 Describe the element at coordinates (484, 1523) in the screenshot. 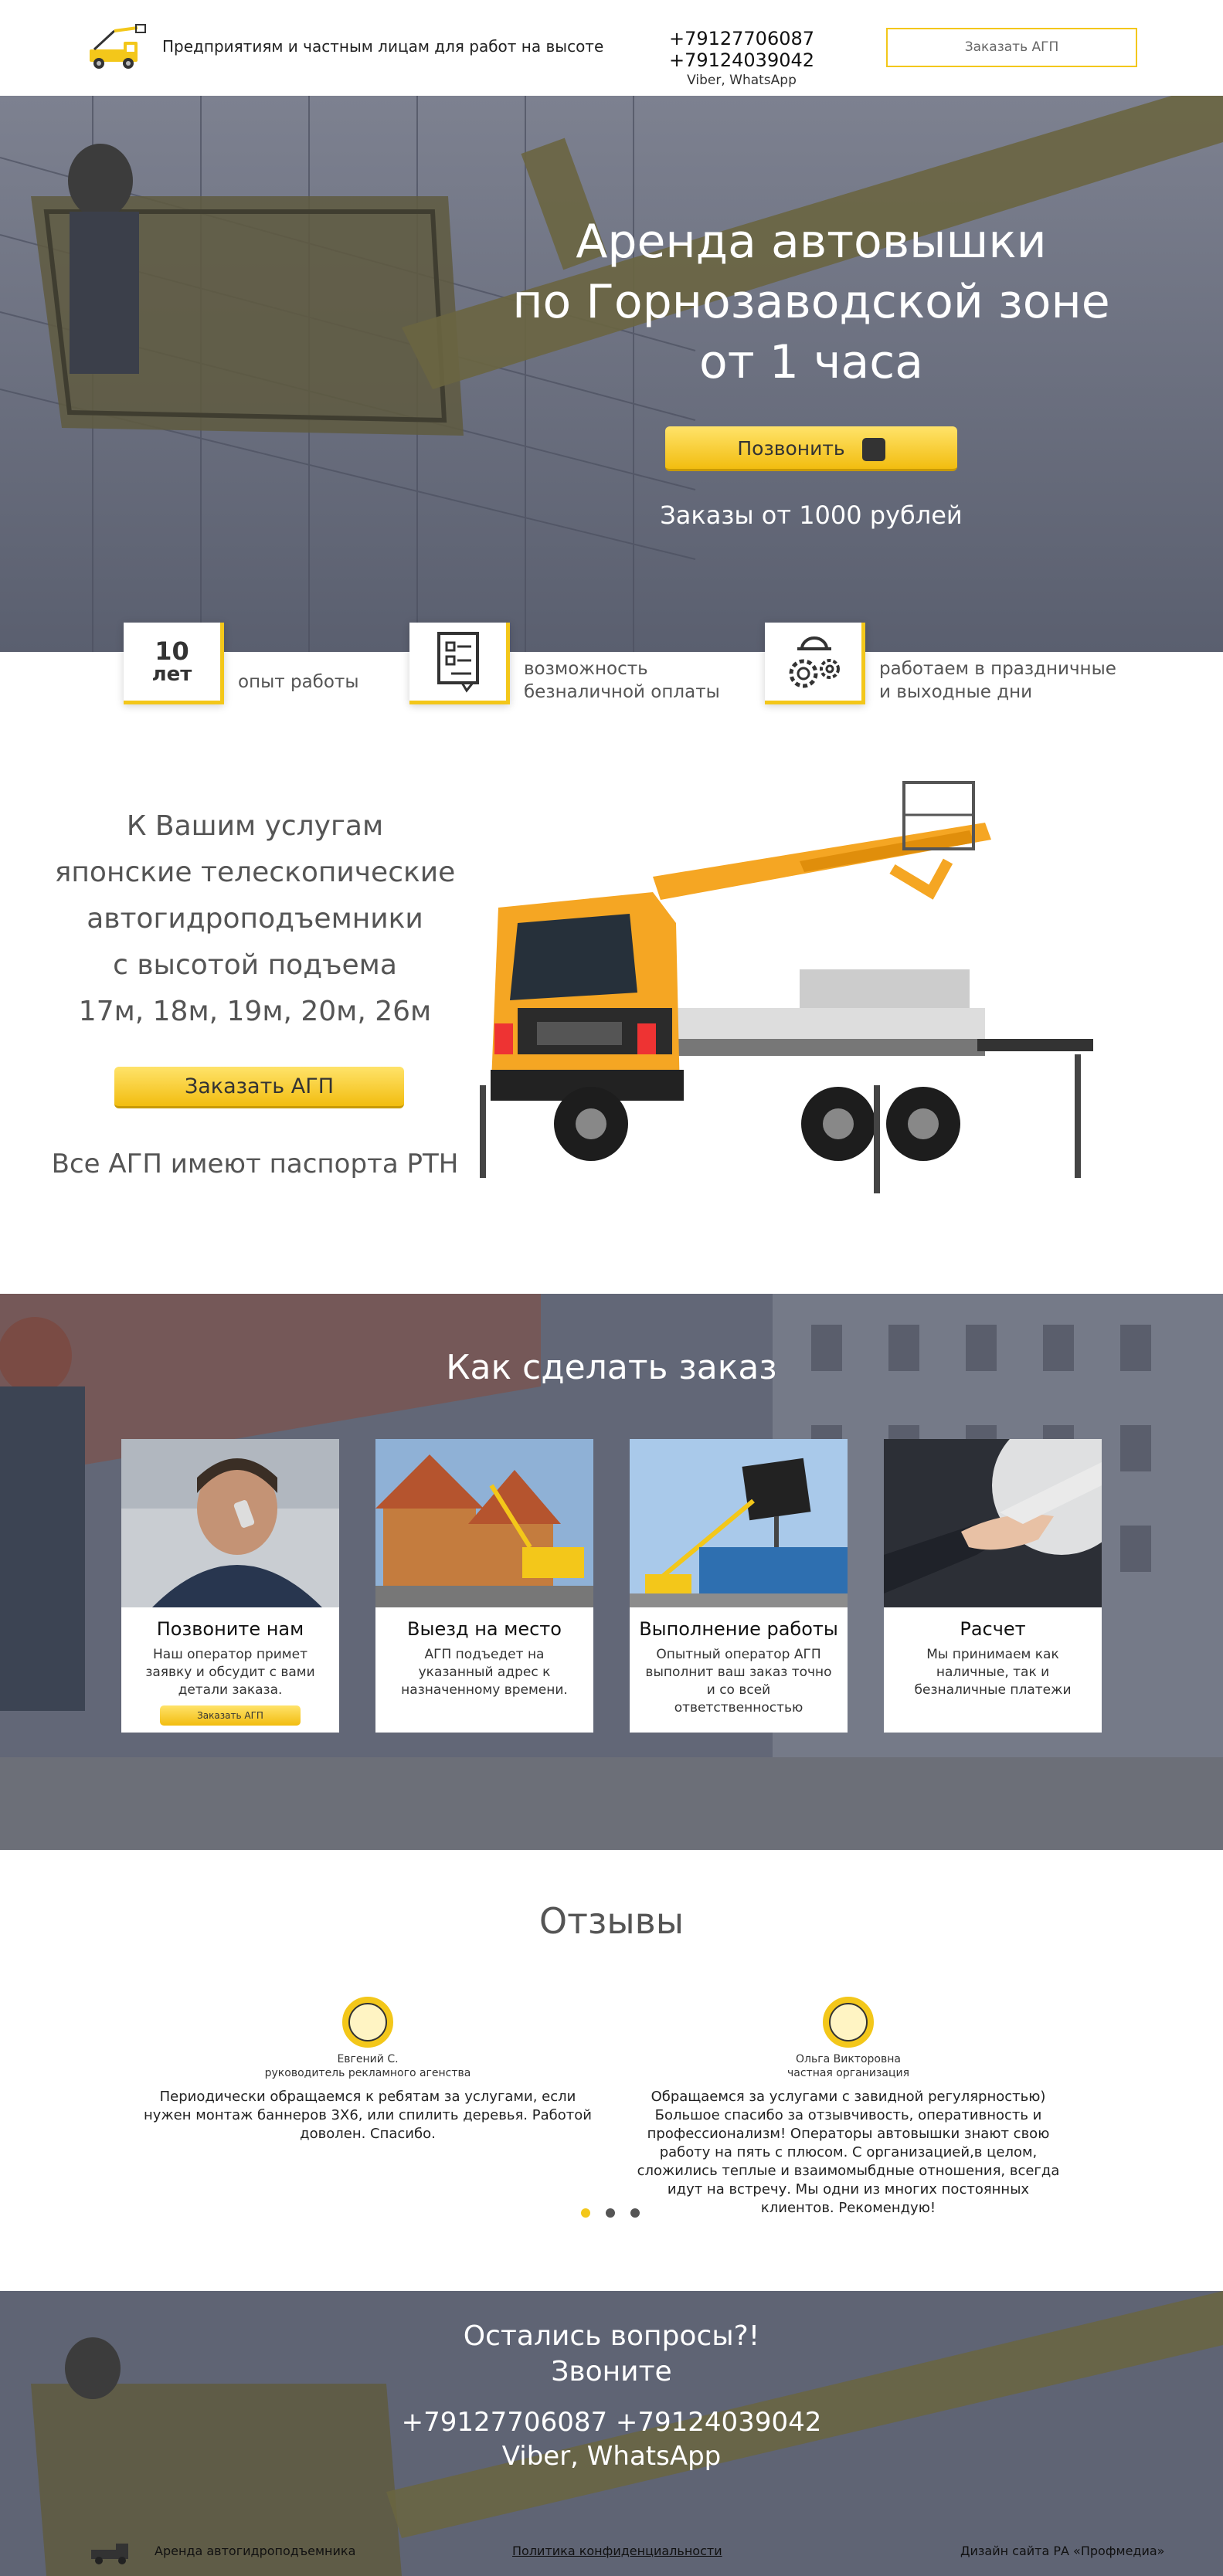

I see `arrival-photo` at that location.